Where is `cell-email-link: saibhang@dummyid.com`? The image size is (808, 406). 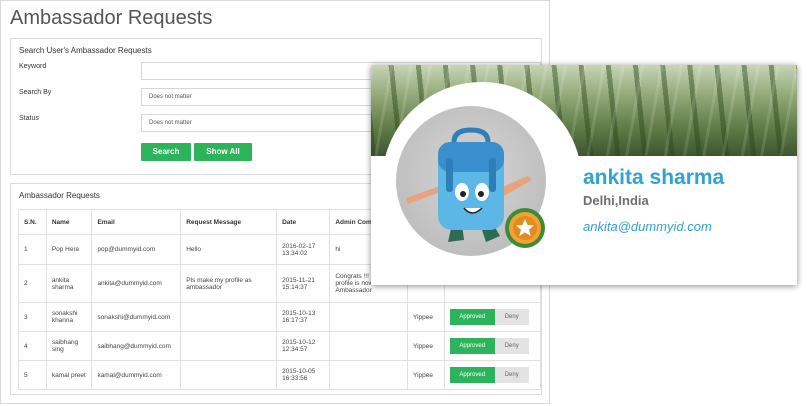 cell-email-link: saibhang@dummyid.com is located at coordinates (136, 346).